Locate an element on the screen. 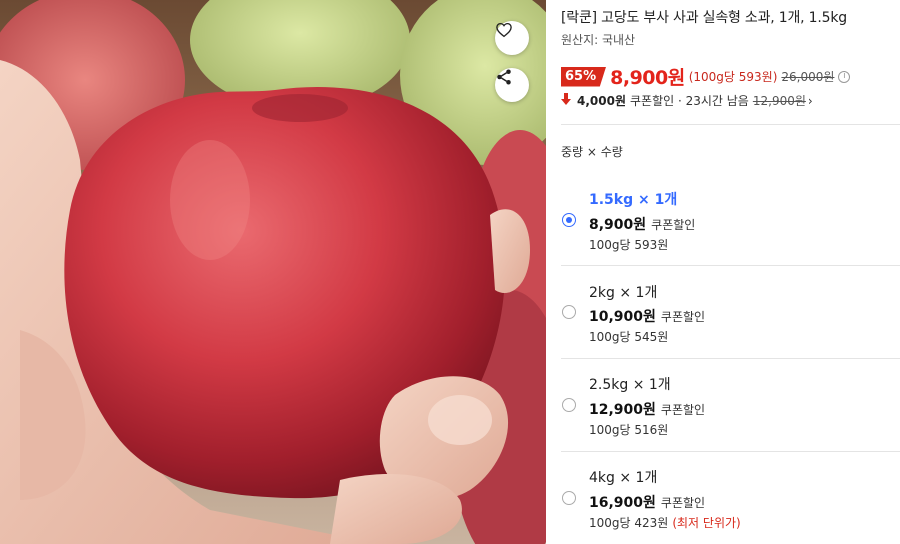  option-unit-text: 100g당 516원 is located at coordinates (629, 430).